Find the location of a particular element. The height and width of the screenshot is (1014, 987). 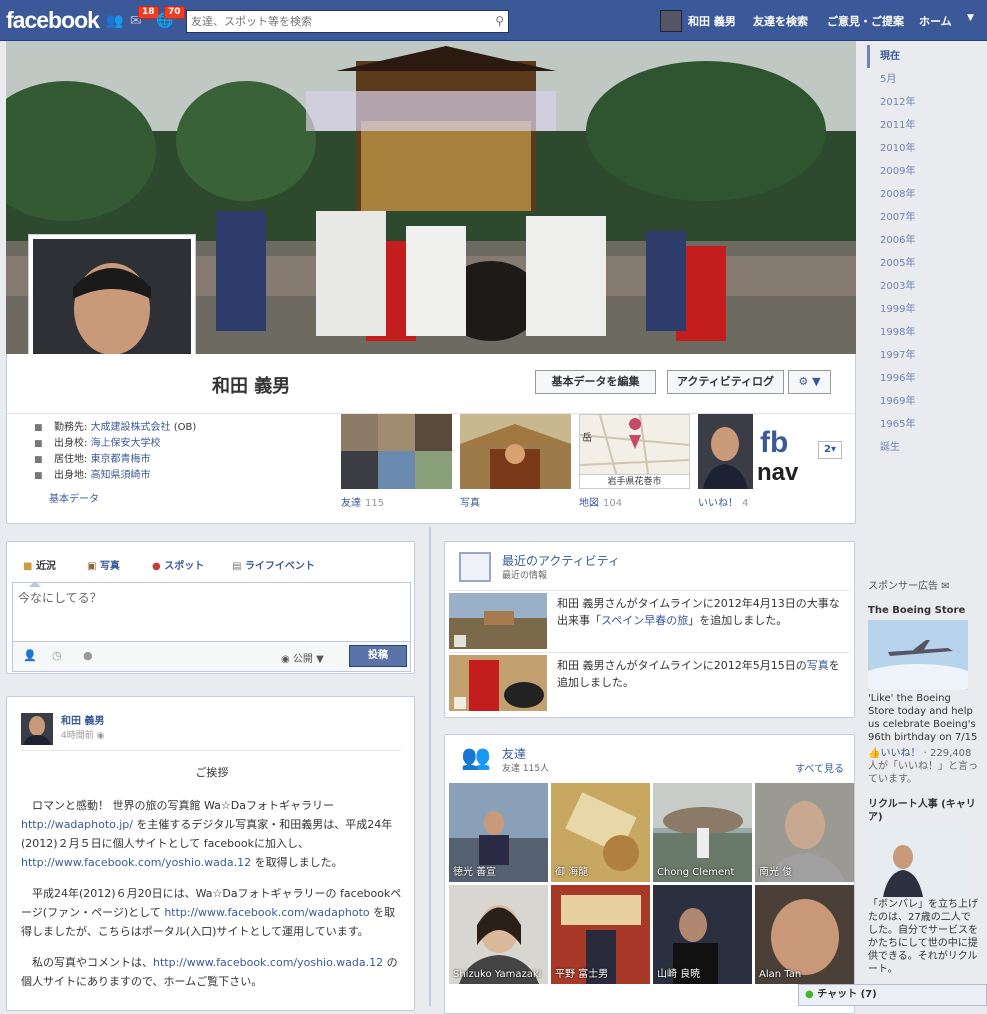

search-icon: ⚲ is located at coordinates (499, 21).